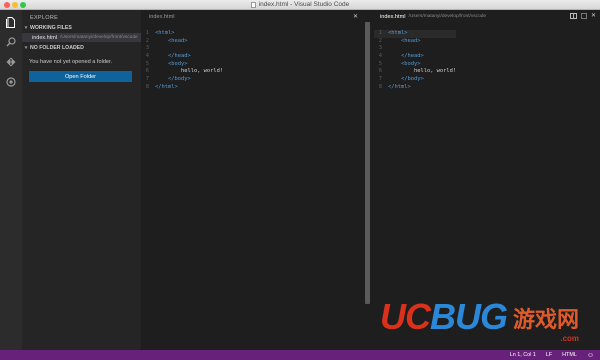  What do you see at coordinates (80, 76) in the screenshot?
I see `open-folder-button: Open Folder` at bounding box center [80, 76].